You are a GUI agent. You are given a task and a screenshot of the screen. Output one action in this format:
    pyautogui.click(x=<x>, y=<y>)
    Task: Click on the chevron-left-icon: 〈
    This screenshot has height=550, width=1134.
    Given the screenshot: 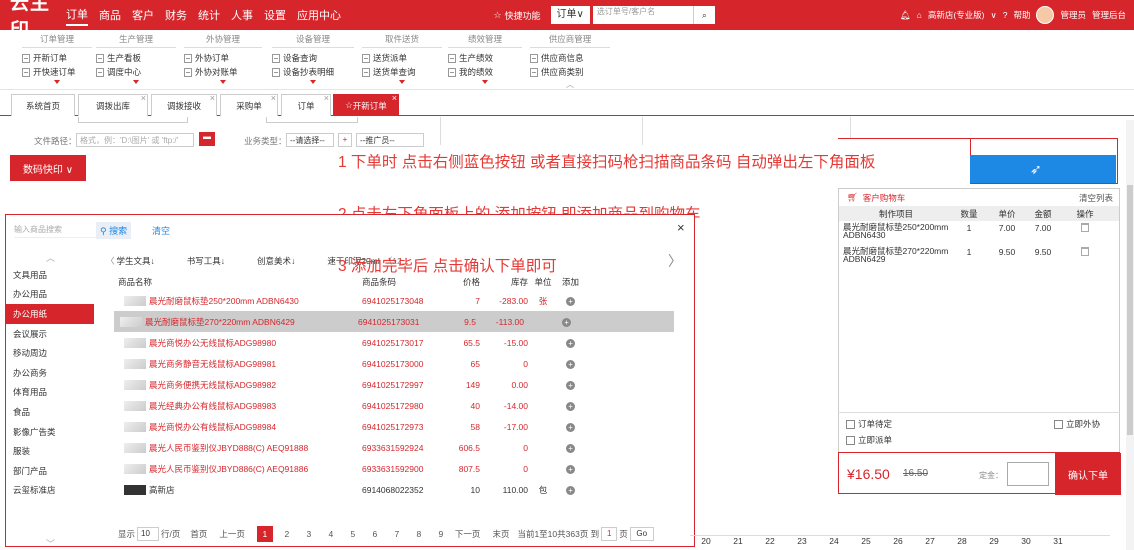 What is the action you would take?
    pyautogui.click(x=110, y=261)
    